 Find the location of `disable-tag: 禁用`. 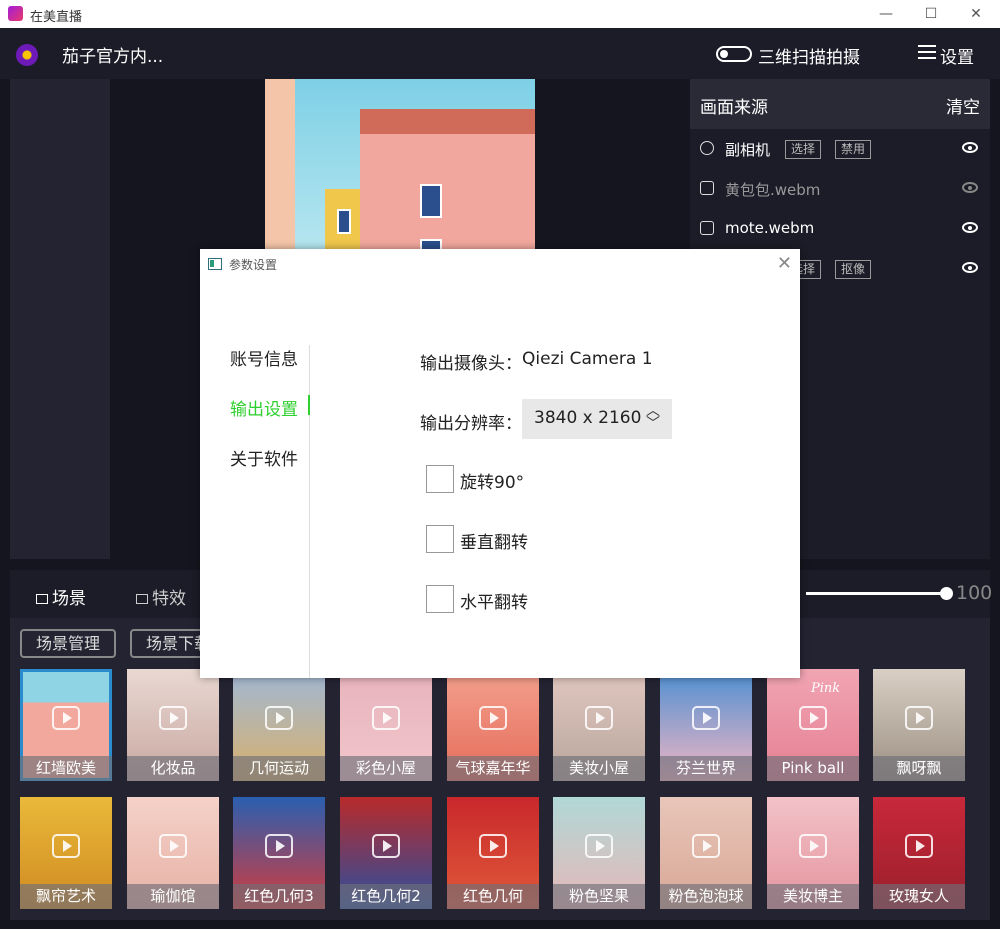

disable-tag: 禁用 is located at coordinates (853, 149).